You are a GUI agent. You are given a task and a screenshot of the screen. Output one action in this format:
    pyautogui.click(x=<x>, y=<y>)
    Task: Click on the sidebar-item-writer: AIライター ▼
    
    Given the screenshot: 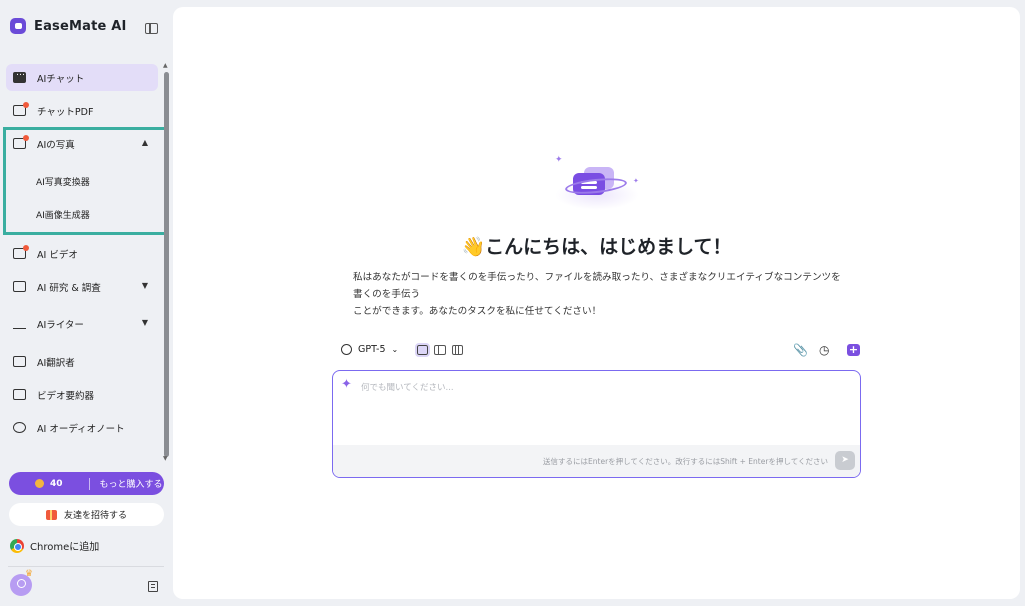 What is the action you would take?
    pyautogui.click(x=82, y=323)
    